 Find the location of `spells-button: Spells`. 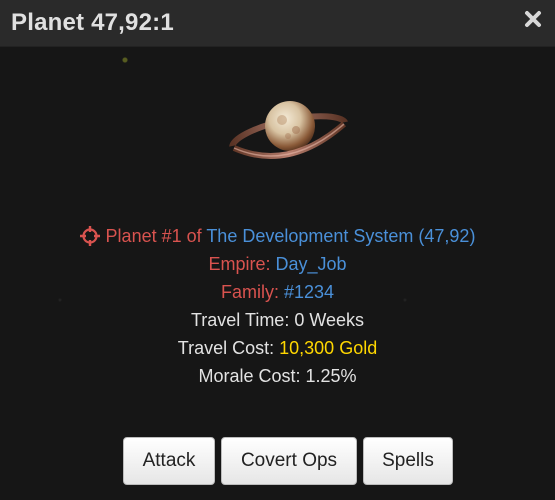

spells-button: Spells is located at coordinates (408, 461).